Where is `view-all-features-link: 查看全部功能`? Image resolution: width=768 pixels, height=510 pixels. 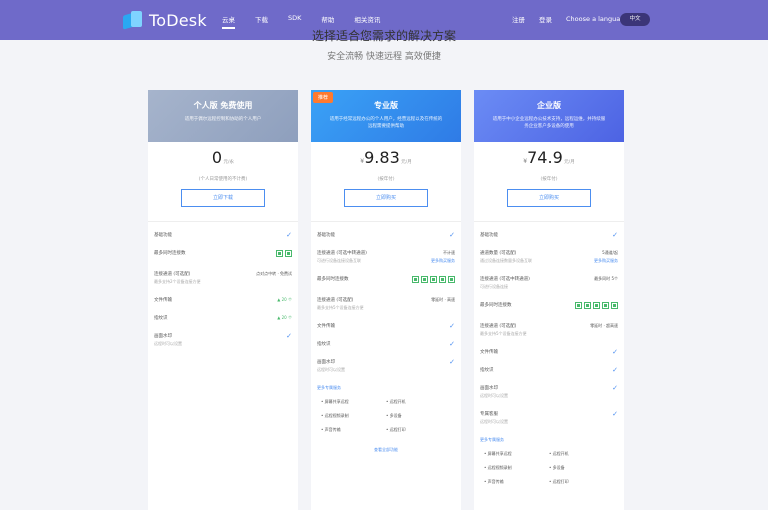 view-all-features-link: 查看全部功能 is located at coordinates (386, 450).